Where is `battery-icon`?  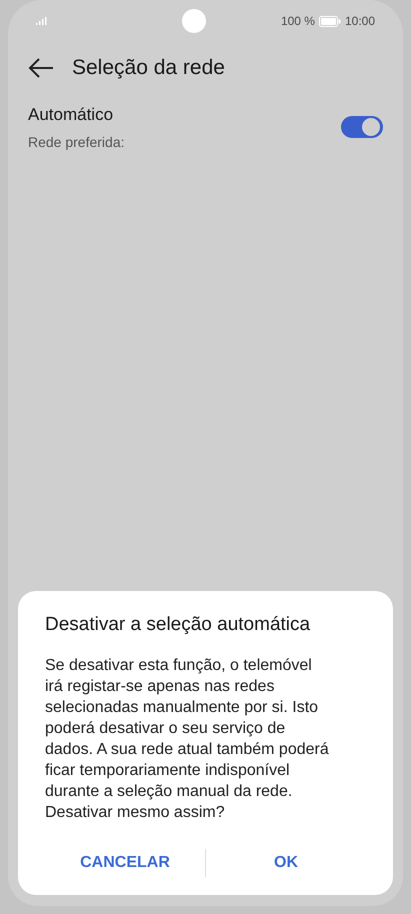
battery-icon is located at coordinates (329, 21).